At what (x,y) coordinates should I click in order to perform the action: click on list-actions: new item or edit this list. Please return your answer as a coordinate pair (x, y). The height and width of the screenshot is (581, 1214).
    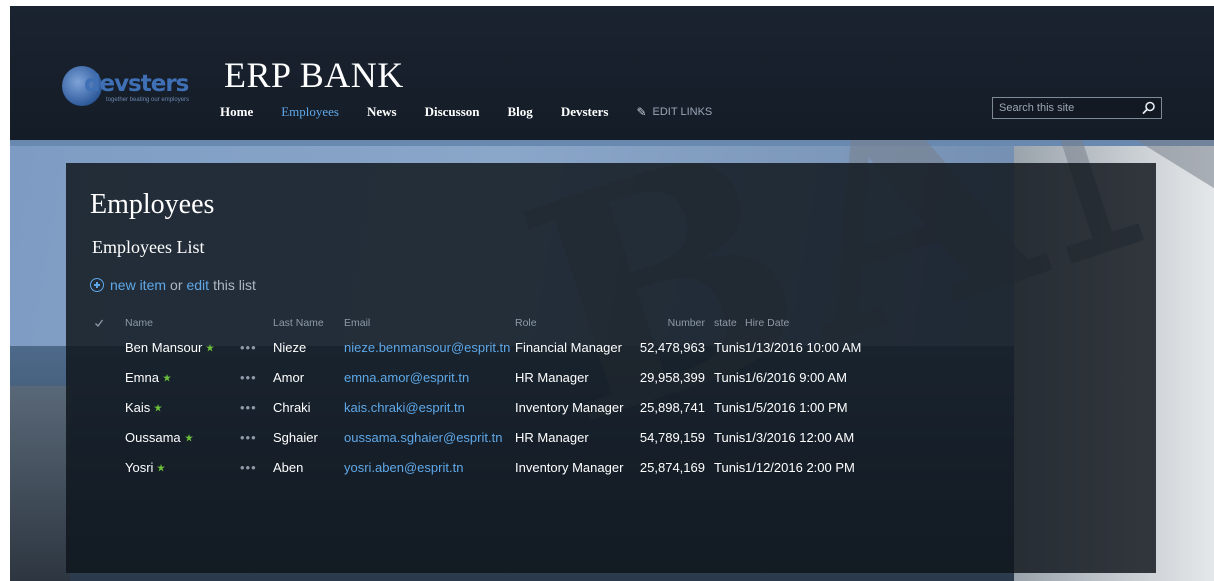
    Looking at the image, I should click on (173, 285).